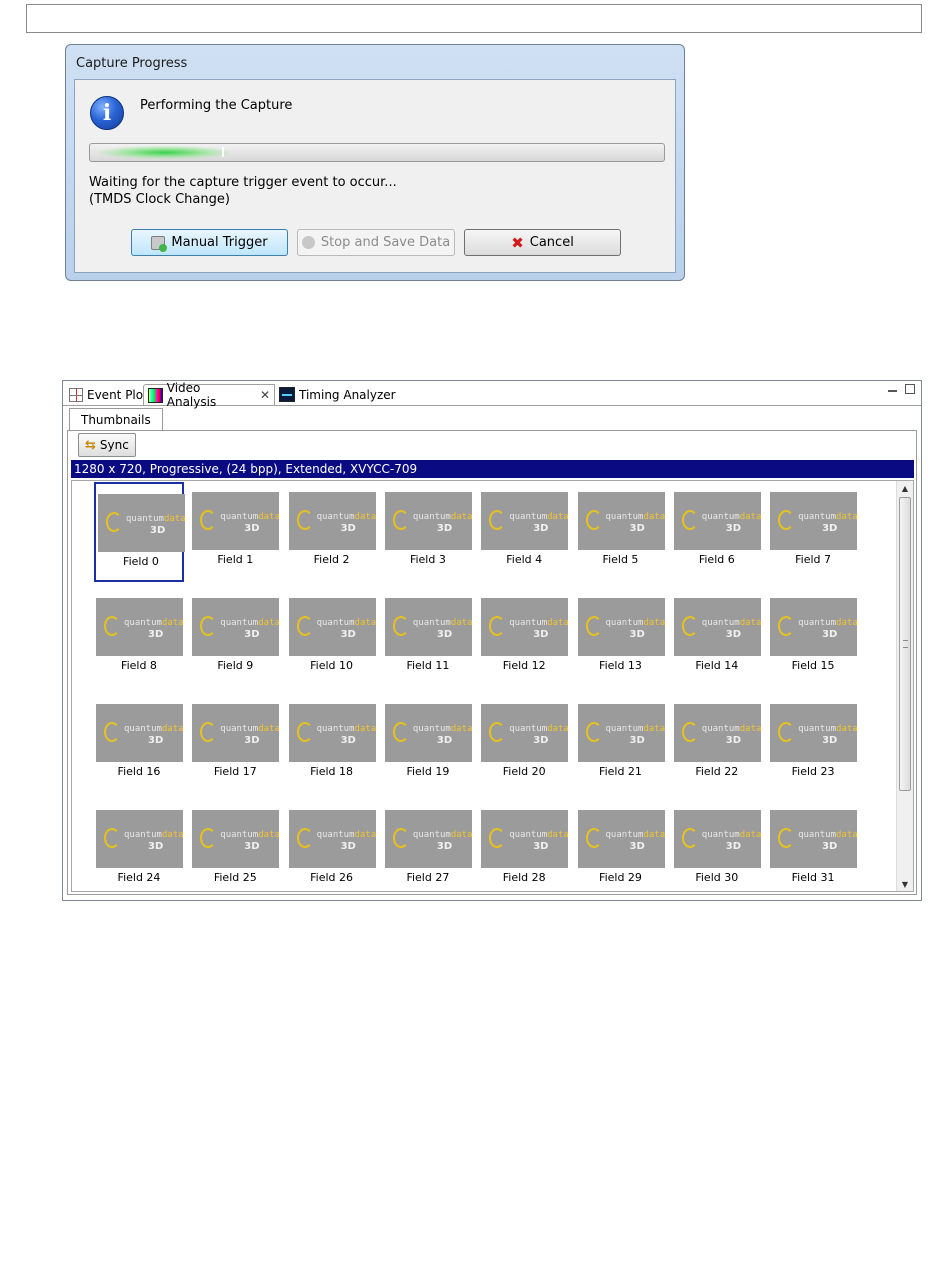 This screenshot has height=1267, width=950. What do you see at coordinates (377, 152) in the screenshot?
I see `capture-progress-bar` at bounding box center [377, 152].